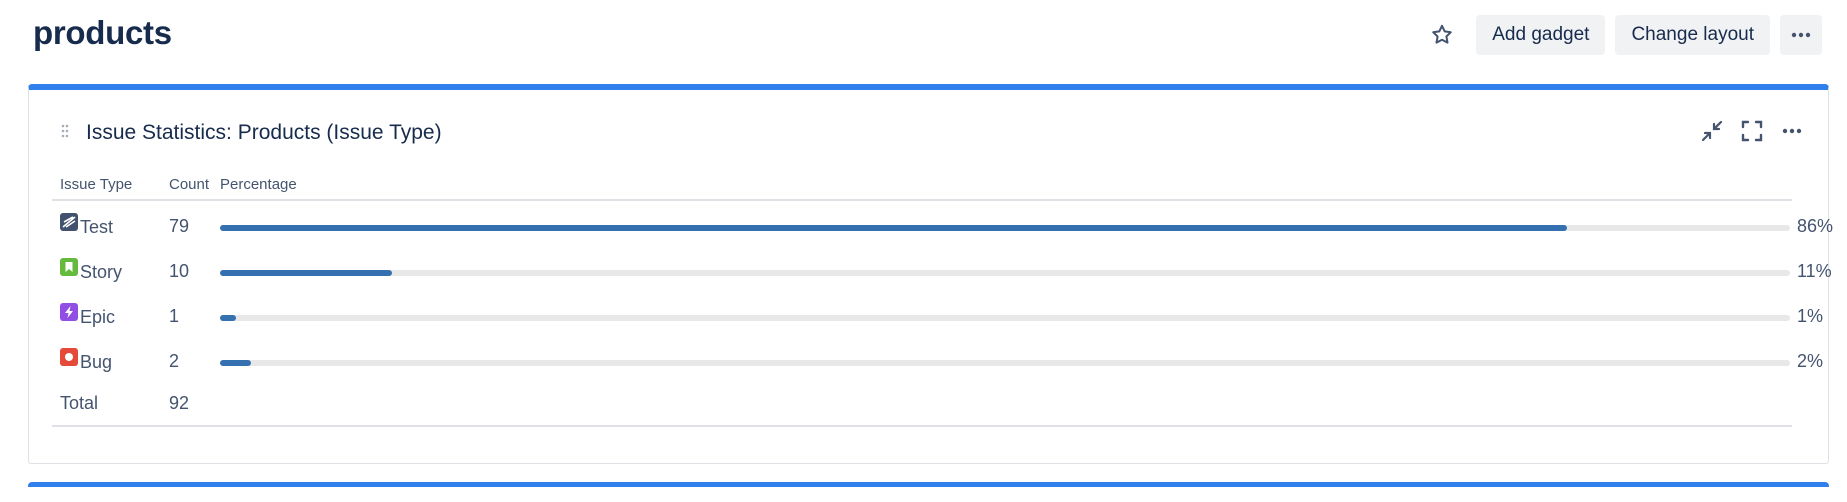 The width and height of the screenshot is (1847, 502). I want to click on percentage-value: 11%, so click(1814, 271).